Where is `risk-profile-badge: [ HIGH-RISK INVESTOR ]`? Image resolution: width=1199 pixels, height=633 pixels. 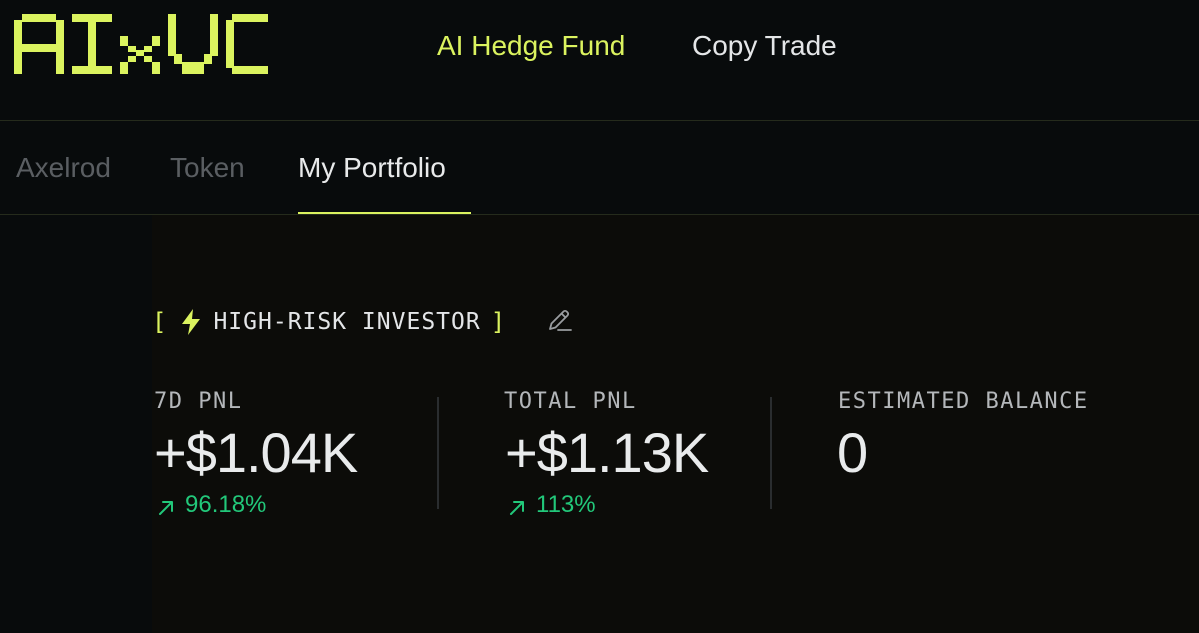 risk-profile-badge: [ HIGH-RISK INVESTOR ] is located at coordinates (328, 322).